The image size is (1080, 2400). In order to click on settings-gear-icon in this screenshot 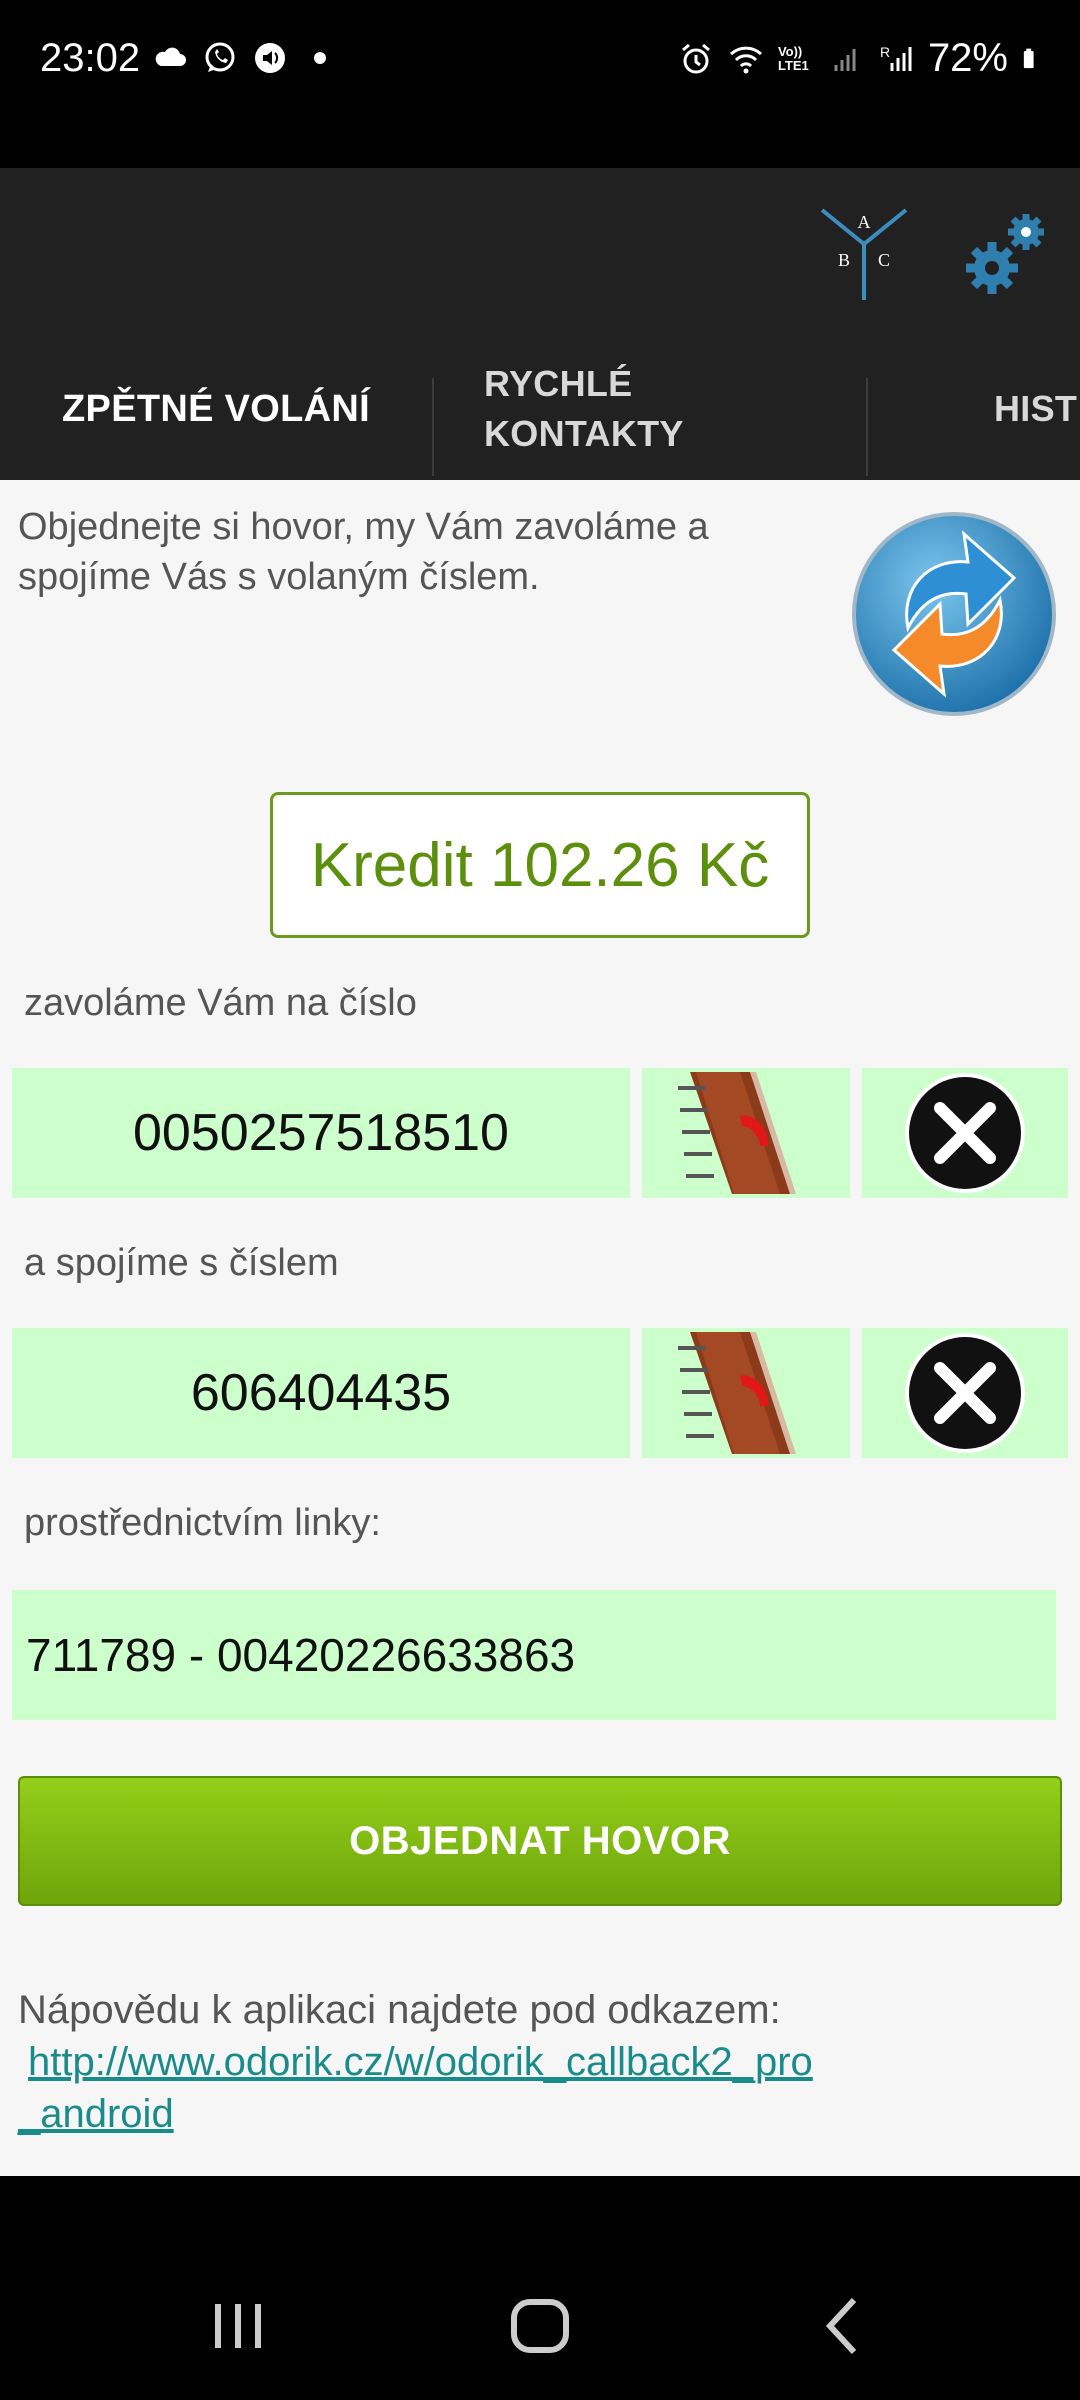, I will do `click(1009, 254)`.